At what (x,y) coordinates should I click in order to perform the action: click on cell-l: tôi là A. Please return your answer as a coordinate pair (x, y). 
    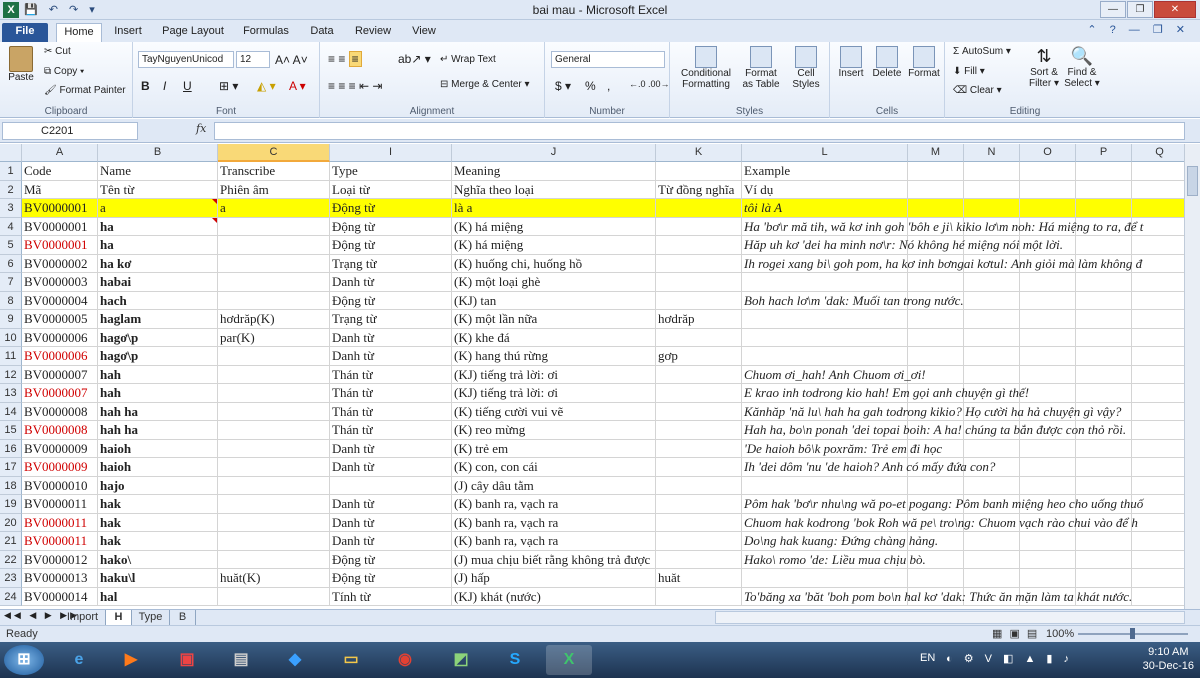
    Looking at the image, I should click on (825, 208).